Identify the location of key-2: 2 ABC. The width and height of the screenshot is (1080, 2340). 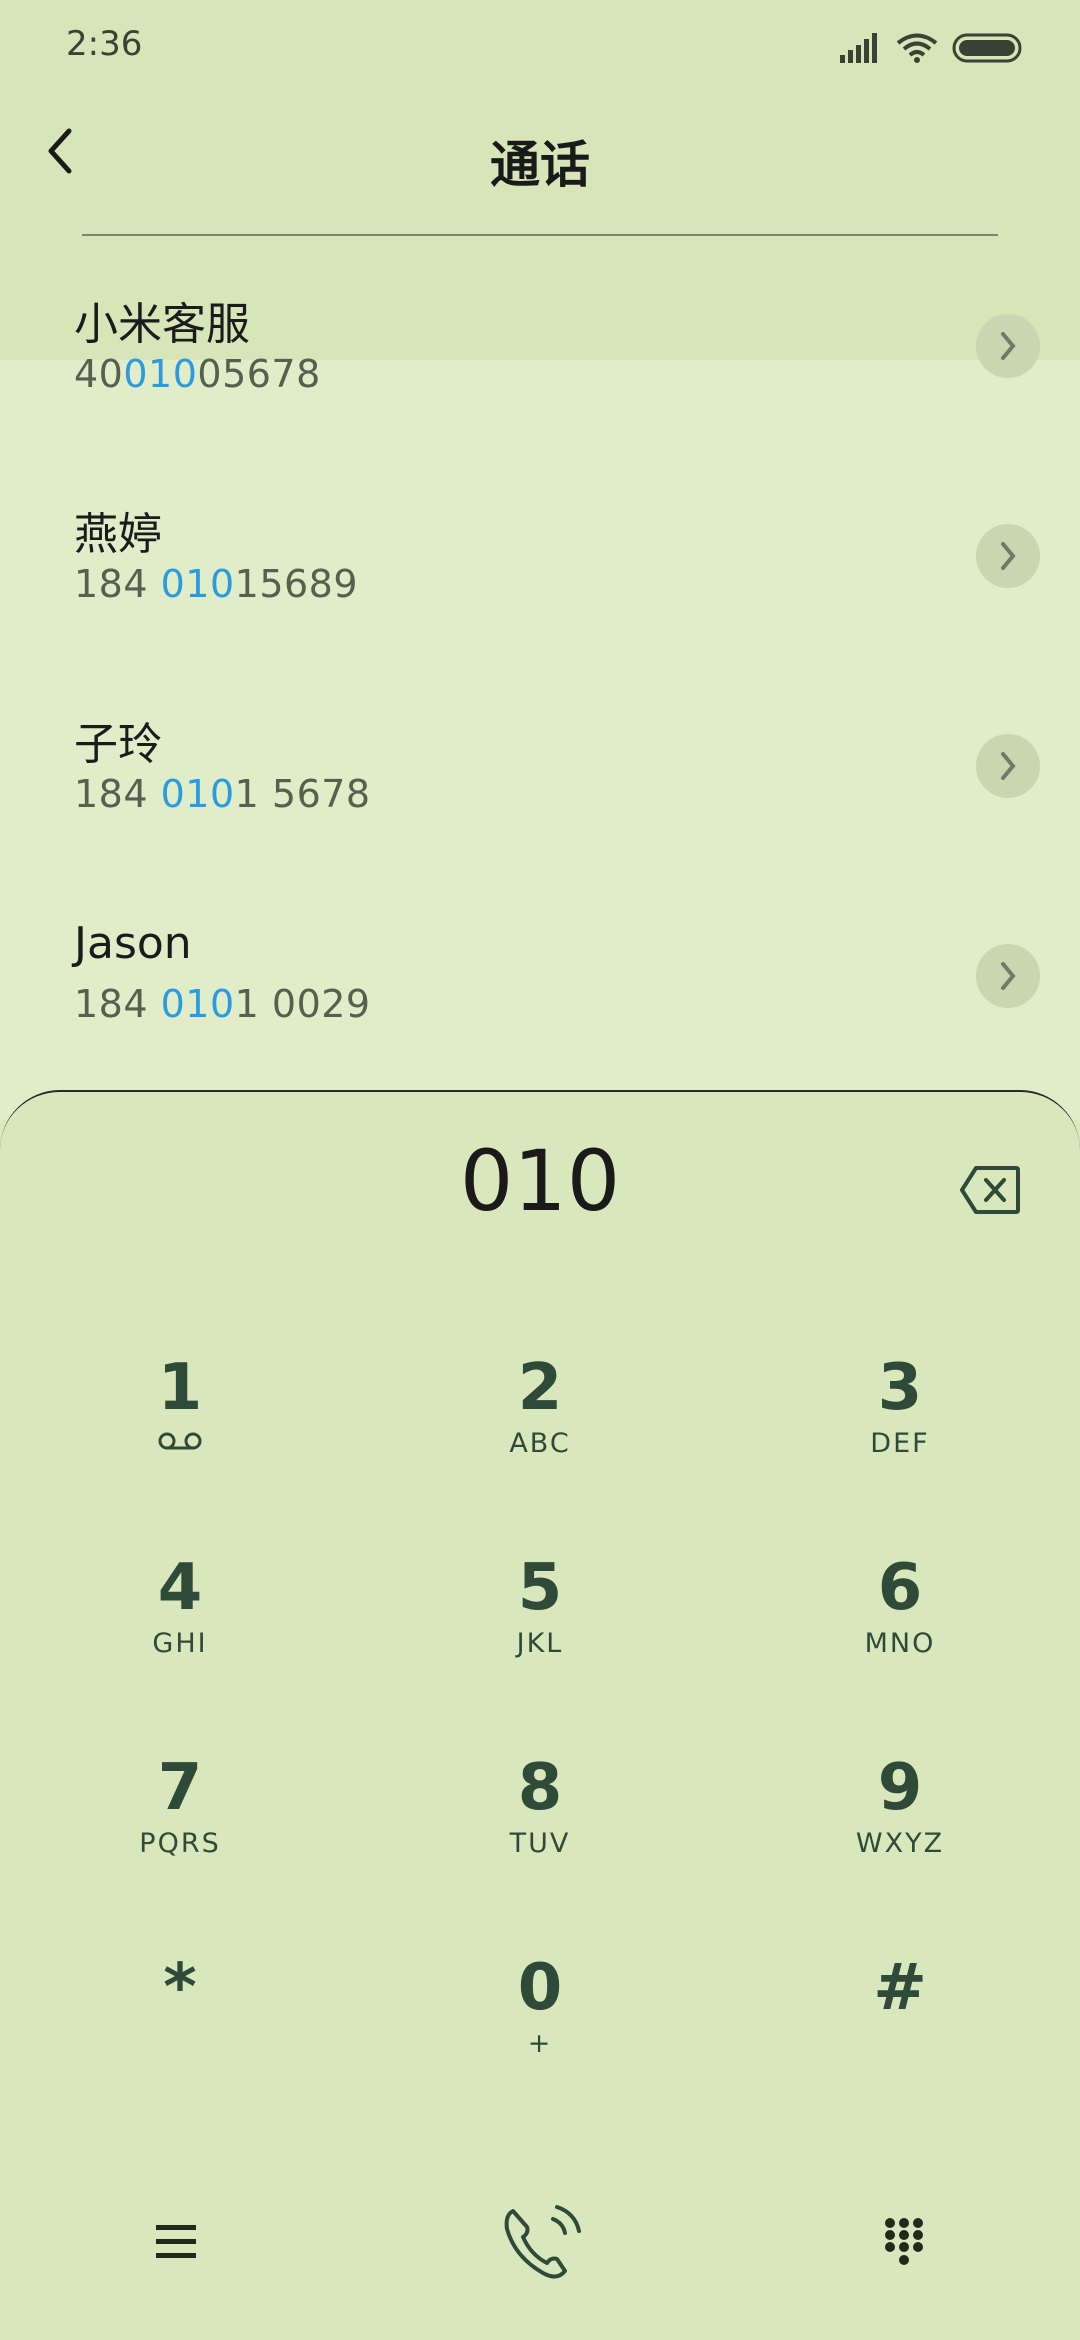
(540, 1432).